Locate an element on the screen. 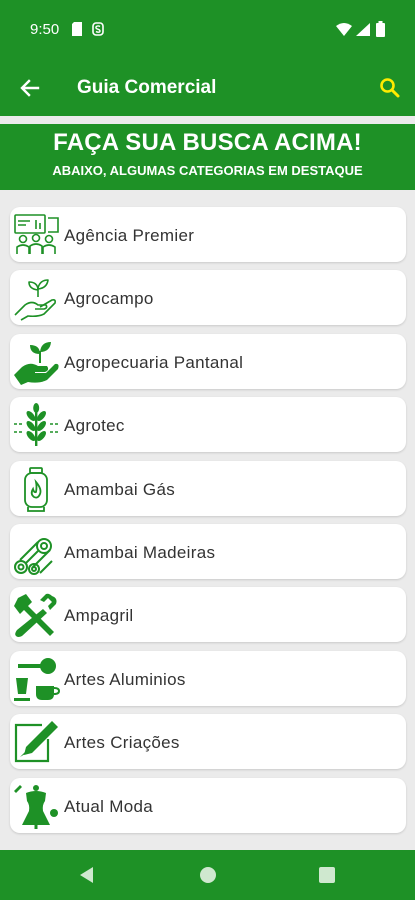 The height and width of the screenshot is (900, 415). category-item-amambai-madeiras: Amambai Madeiras is located at coordinates (208, 551).